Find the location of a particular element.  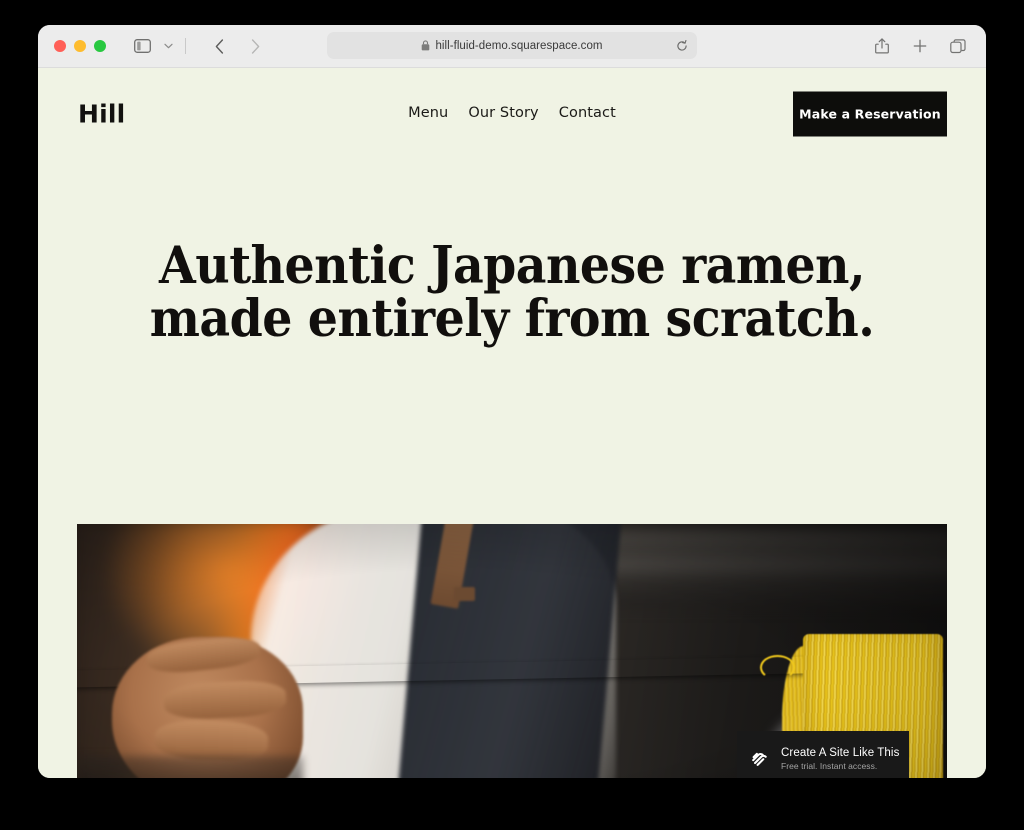

sidebar-icon is located at coordinates (142, 46).